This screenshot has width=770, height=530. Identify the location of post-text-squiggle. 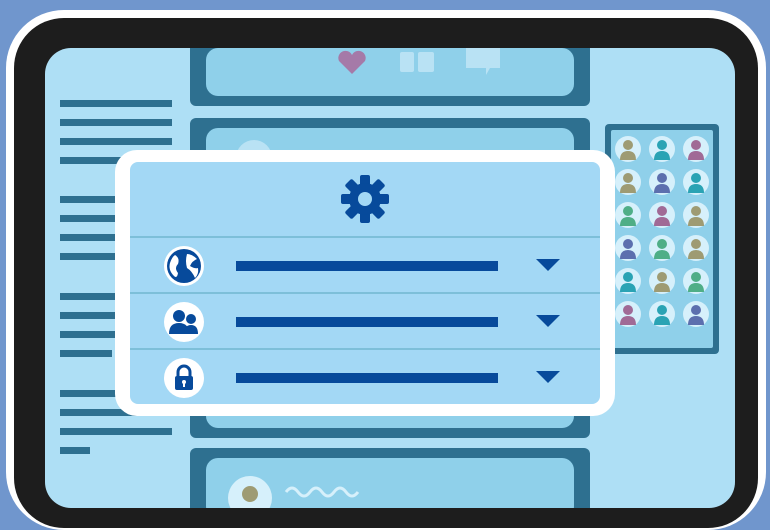
(322, 492).